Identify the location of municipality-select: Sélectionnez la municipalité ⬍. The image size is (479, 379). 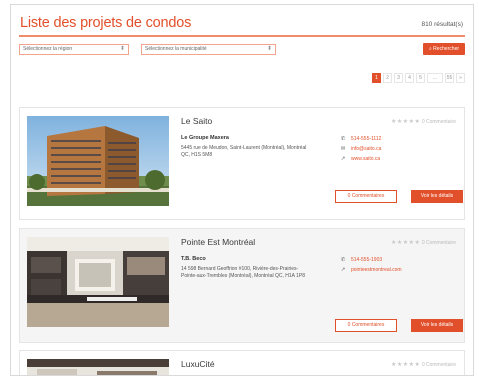
(208, 49).